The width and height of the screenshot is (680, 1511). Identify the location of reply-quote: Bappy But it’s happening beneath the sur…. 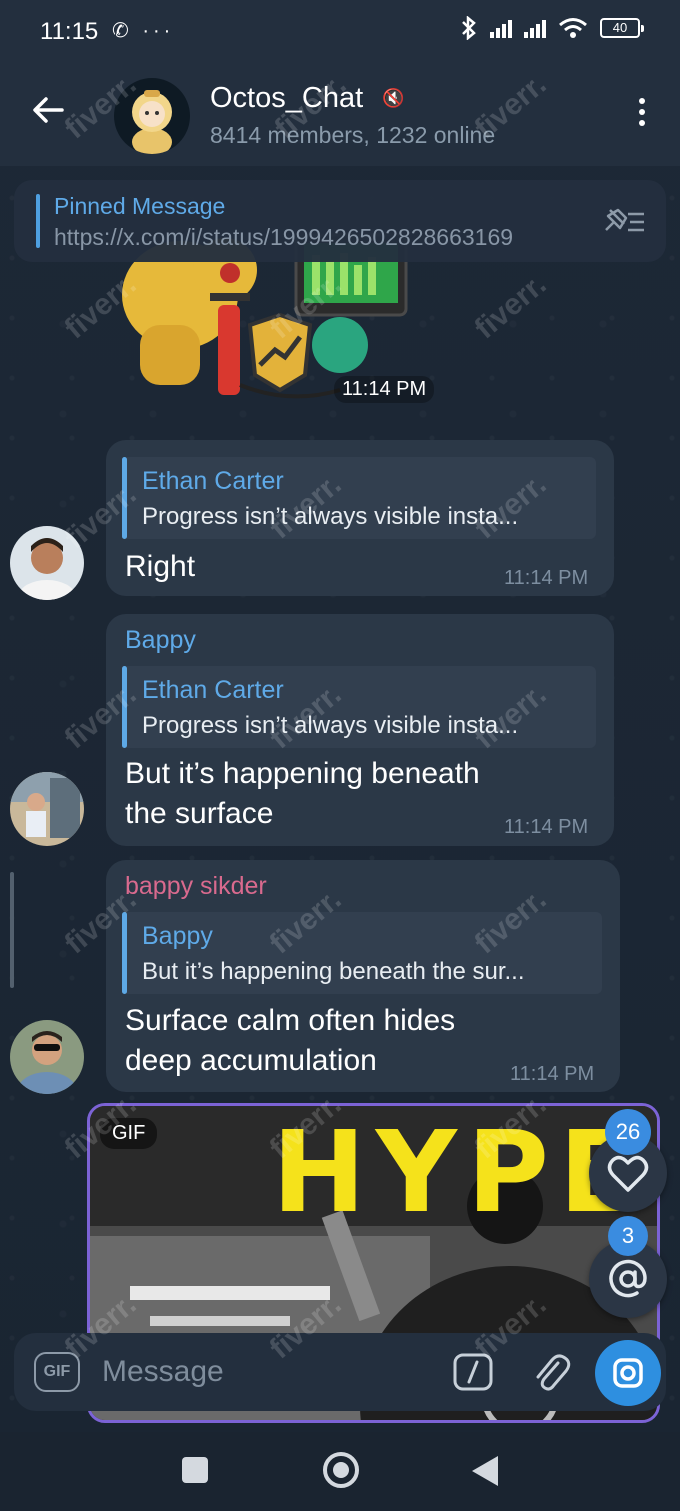
(362, 953).